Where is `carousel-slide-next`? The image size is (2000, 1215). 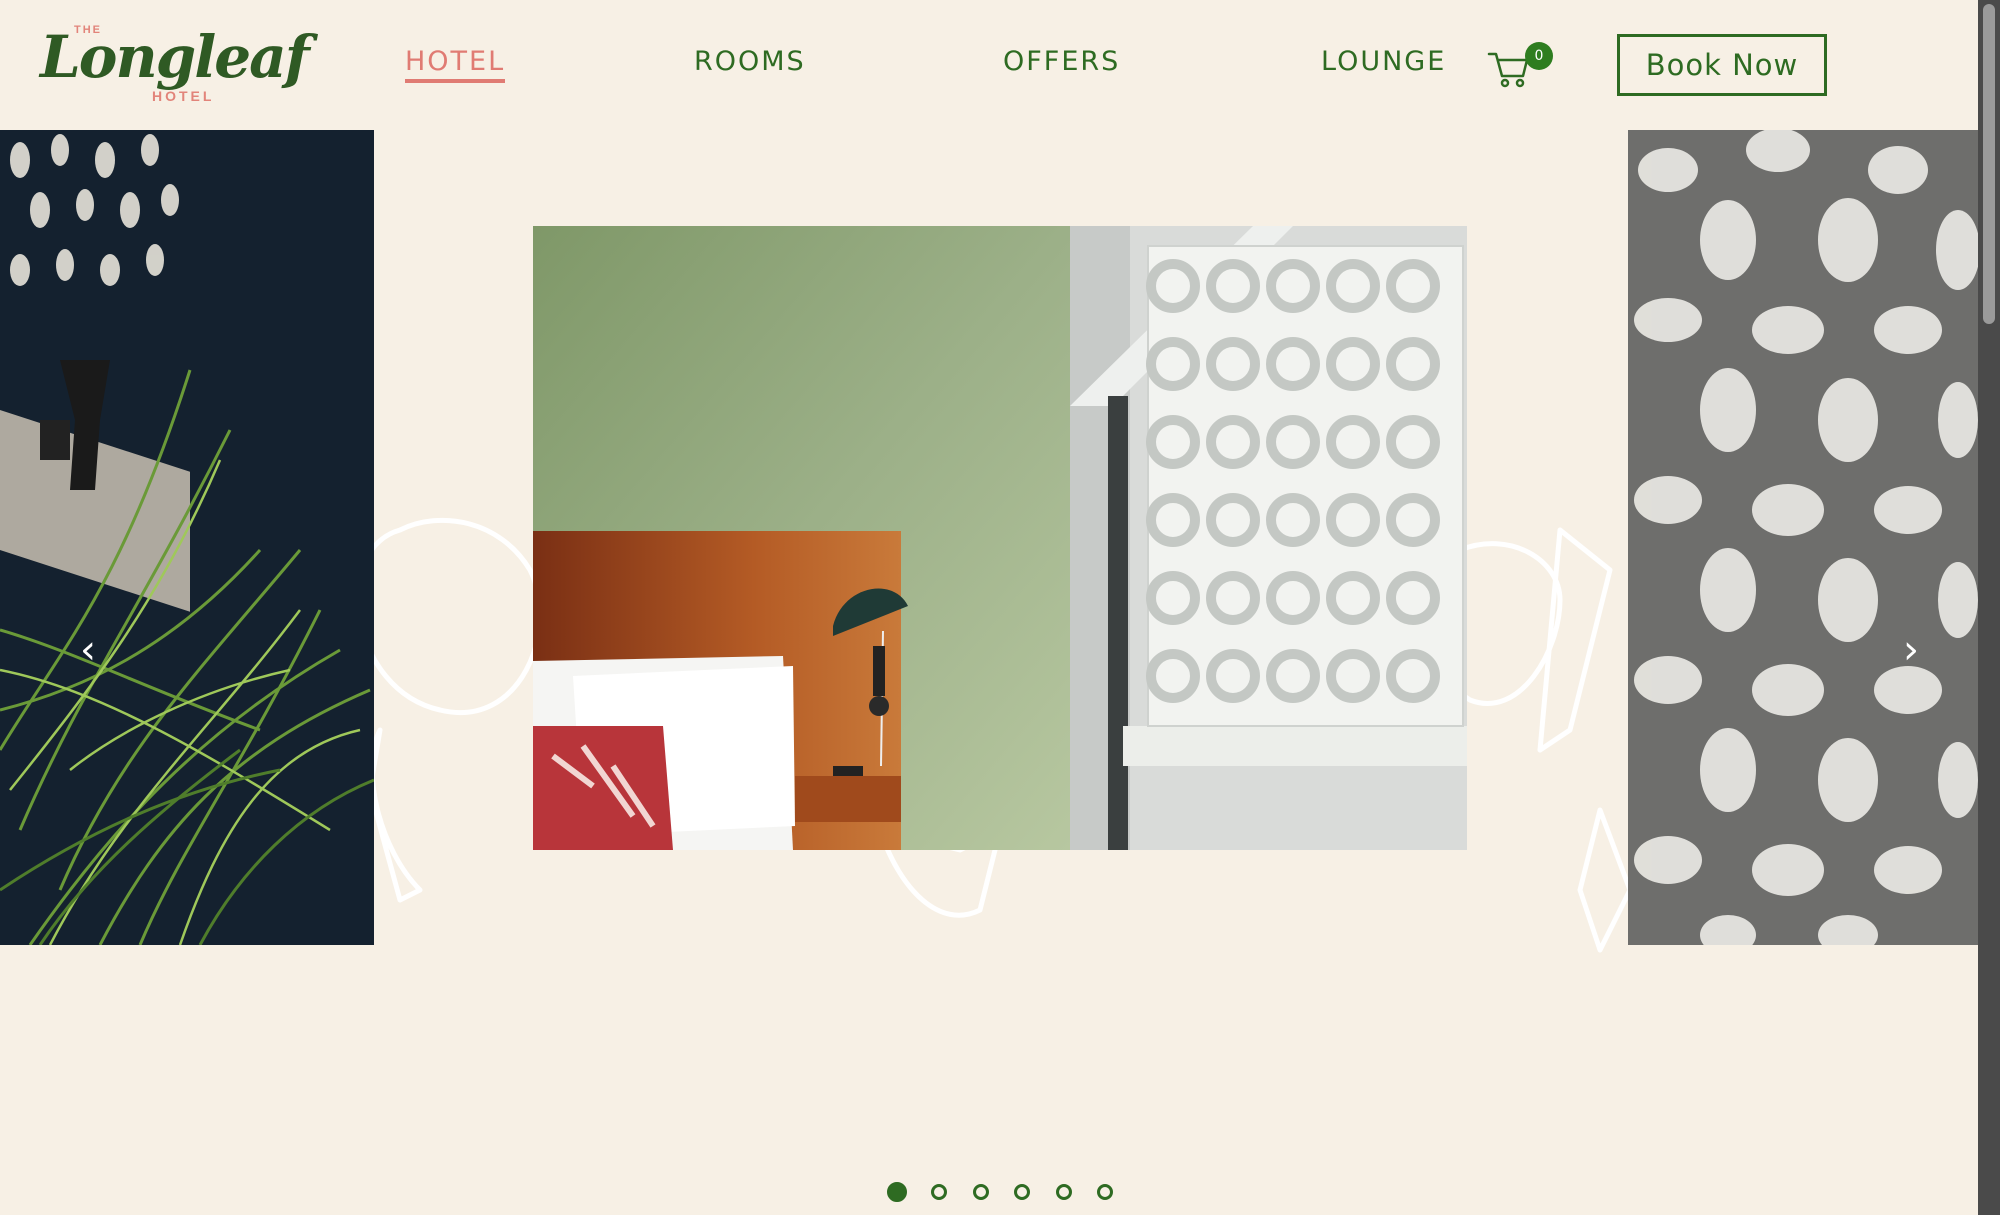 carousel-slide-next is located at coordinates (1803, 537).